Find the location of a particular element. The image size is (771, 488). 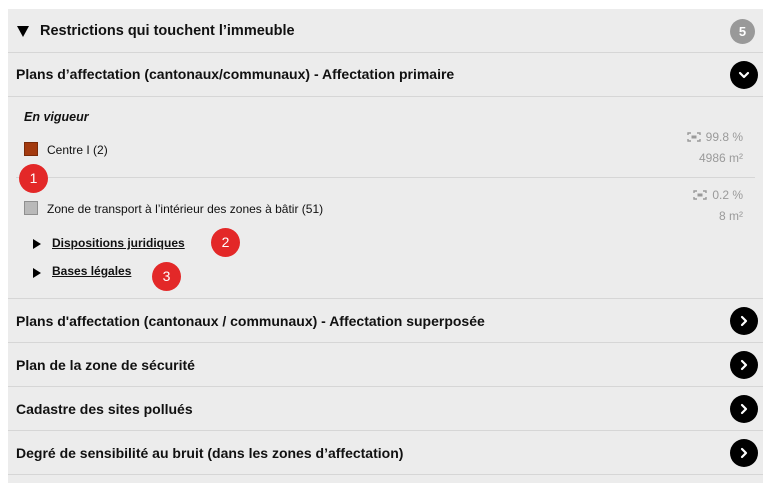

legend-item-percent: 99.8 % is located at coordinates (724, 137).